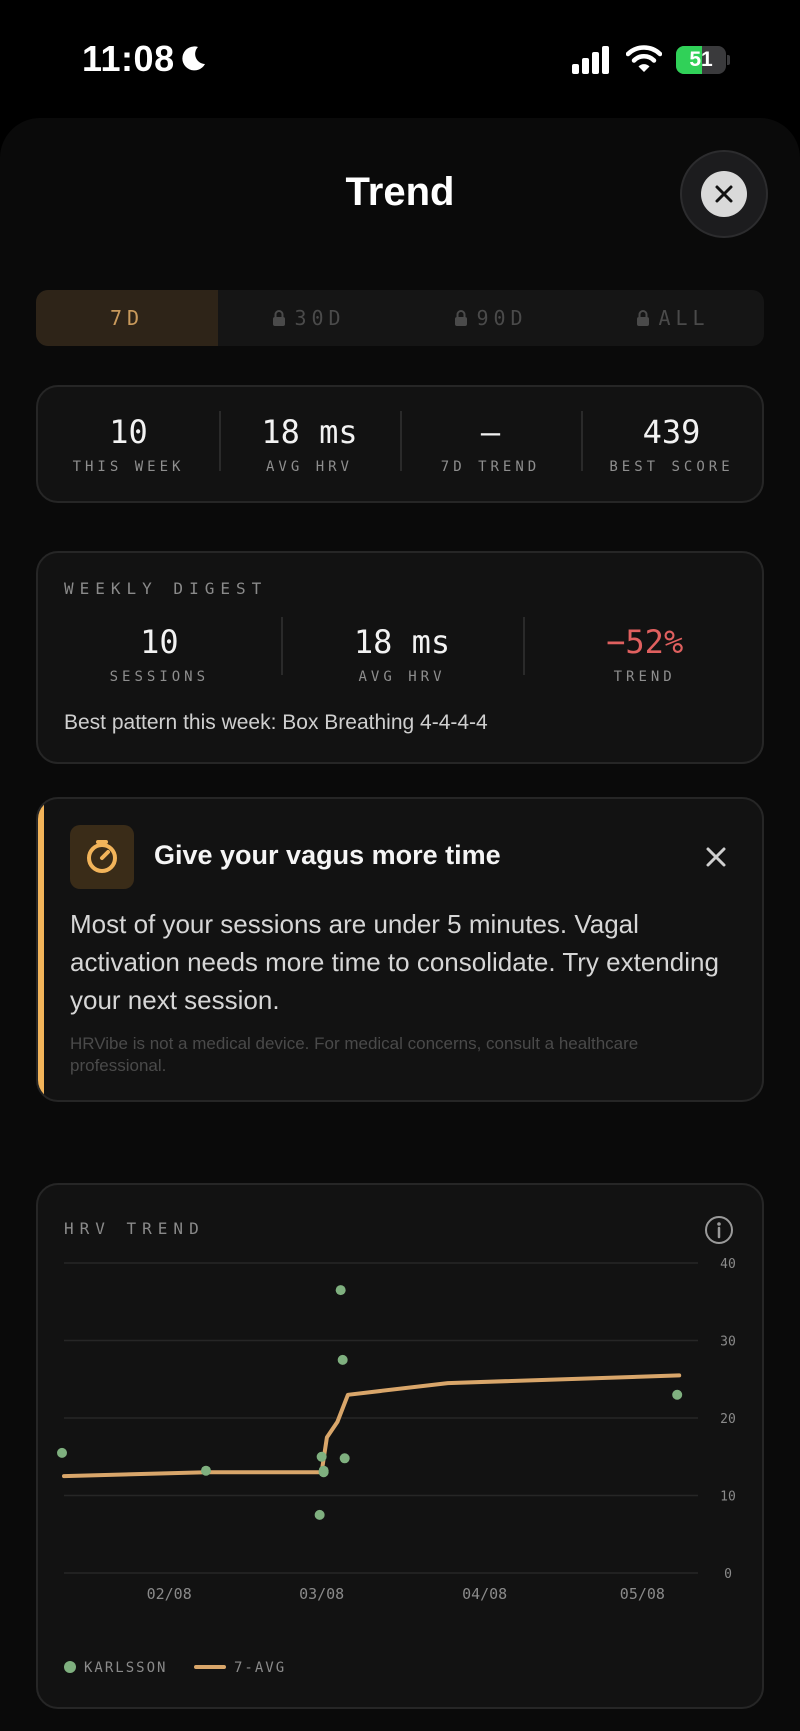 This screenshot has height=1731, width=800. Describe the element at coordinates (128, 58) in the screenshot. I see `status-time: 11:08` at that location.